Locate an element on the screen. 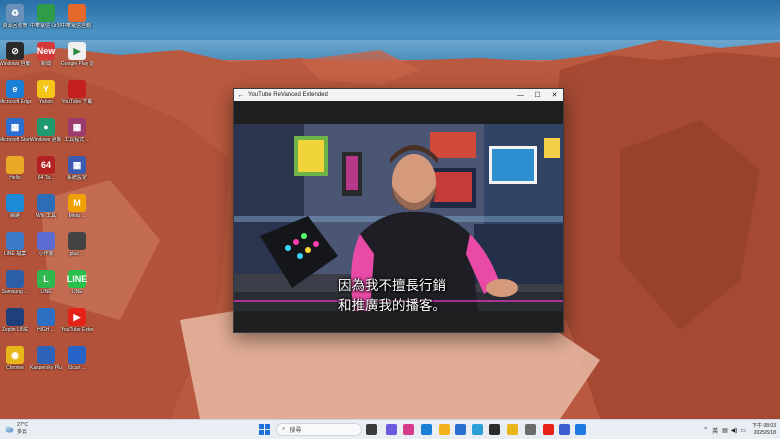 The width and height of the screenshot is (780, 439). desktop-icon: ▦ Microsoft Store is located at coordinates (15, 134).